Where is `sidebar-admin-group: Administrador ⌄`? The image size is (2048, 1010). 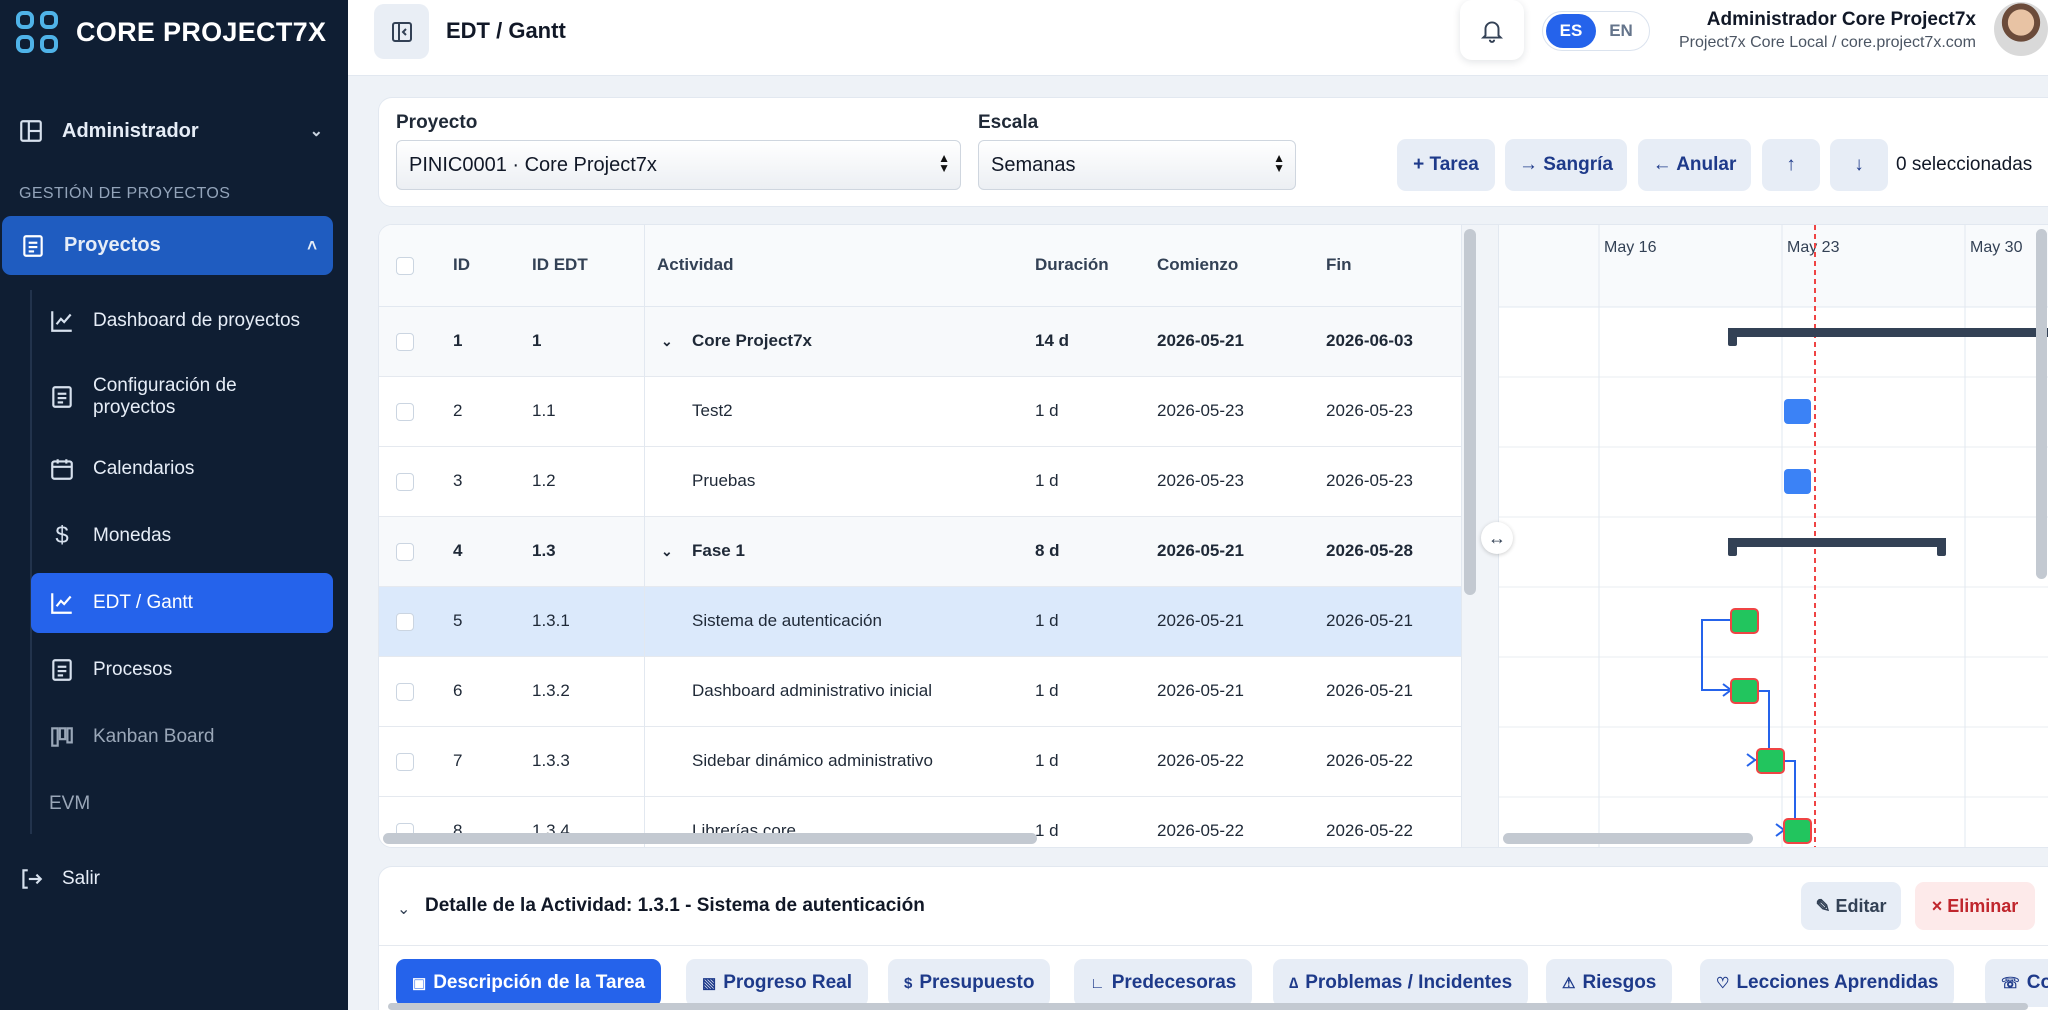
sidebar-admin-group: Administrador ⌄ is located at coordinates (170, 131).